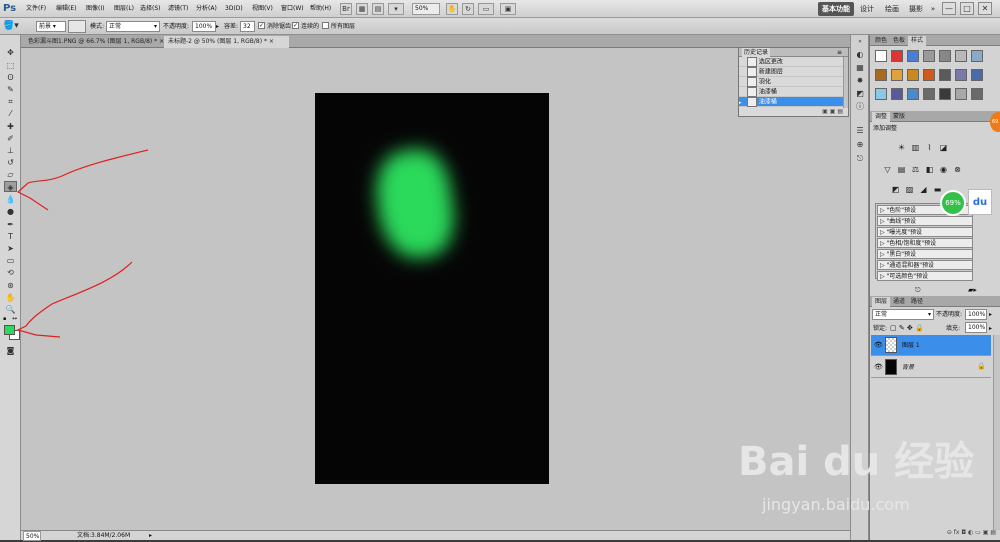 The width and height of the screenshot is (1000, 542). What do you see at coordinates (325, 25) in the screenshot?
I see `all-layers-checkbox` at bounding box center [325, 25].